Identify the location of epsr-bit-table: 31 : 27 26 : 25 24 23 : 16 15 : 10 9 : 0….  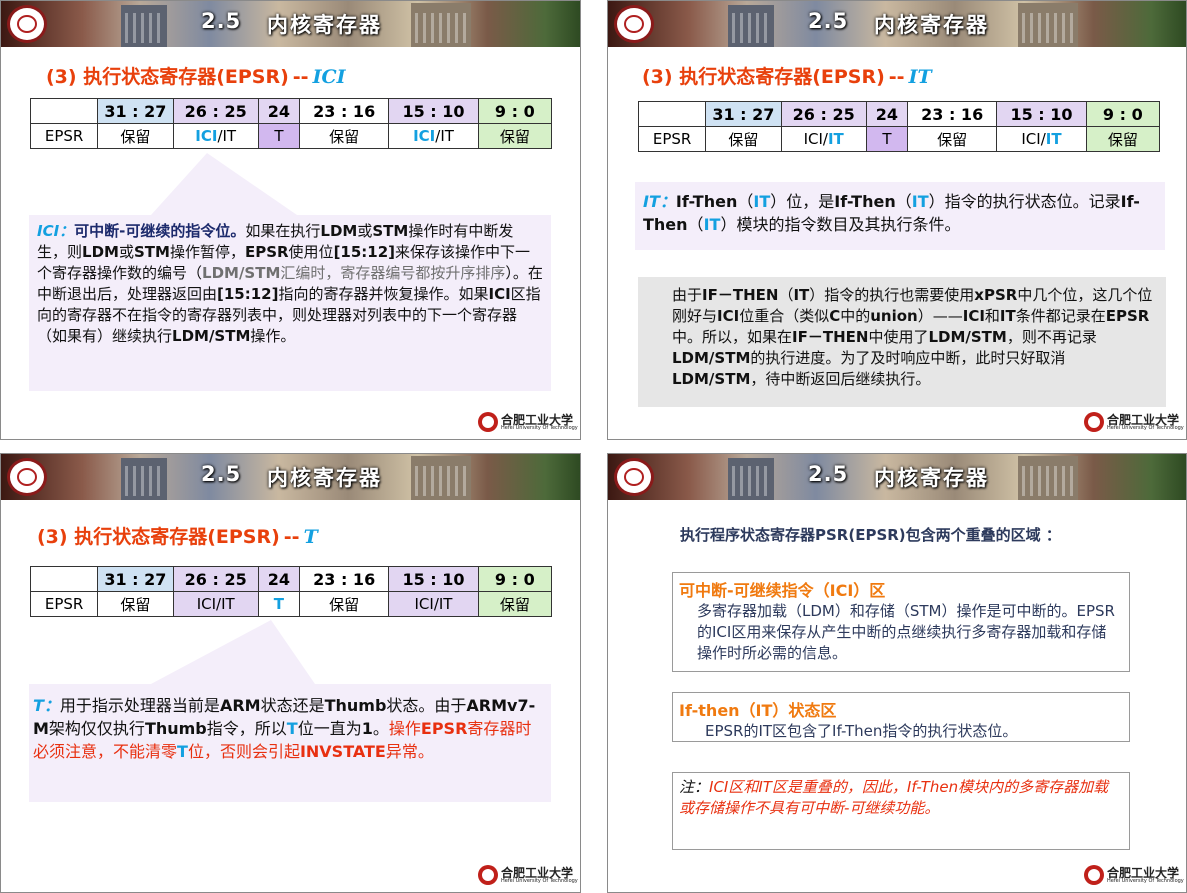
(899, 126).